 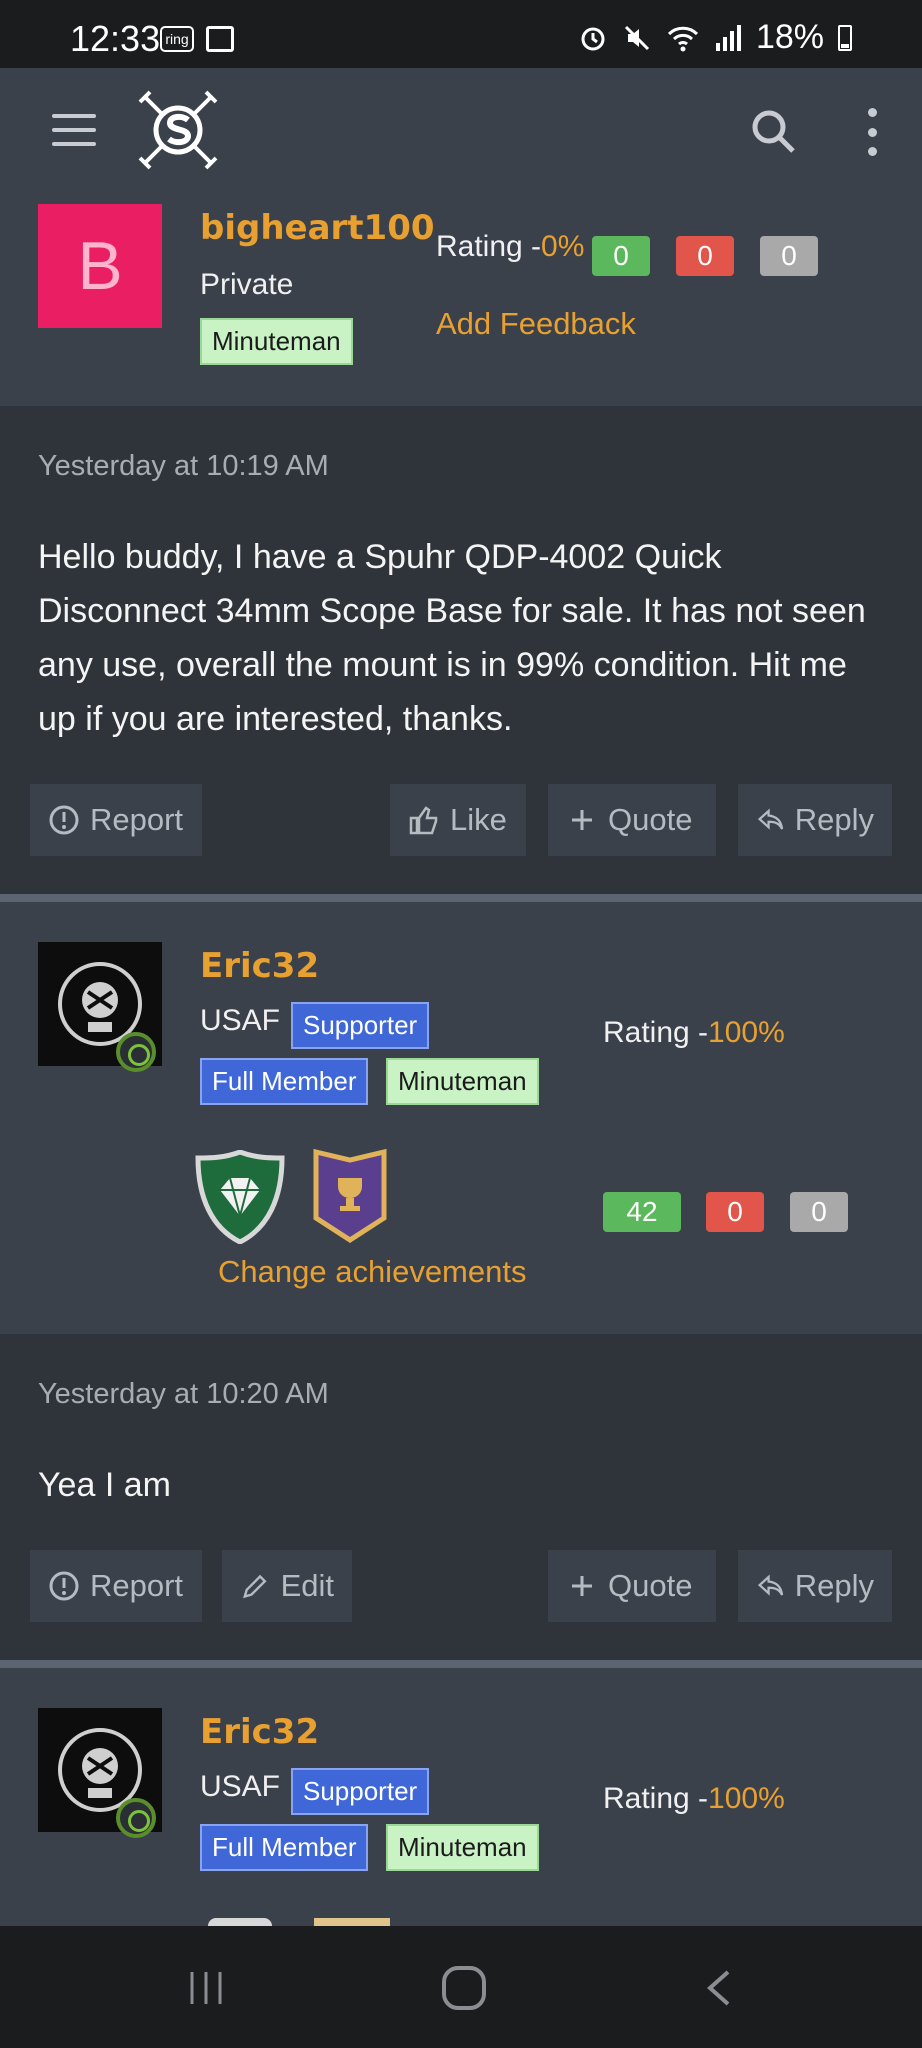 What do you see at coordinates (478, 819) in the screenshot?
I see `like-label: Like` at bounding box center [478, 819].